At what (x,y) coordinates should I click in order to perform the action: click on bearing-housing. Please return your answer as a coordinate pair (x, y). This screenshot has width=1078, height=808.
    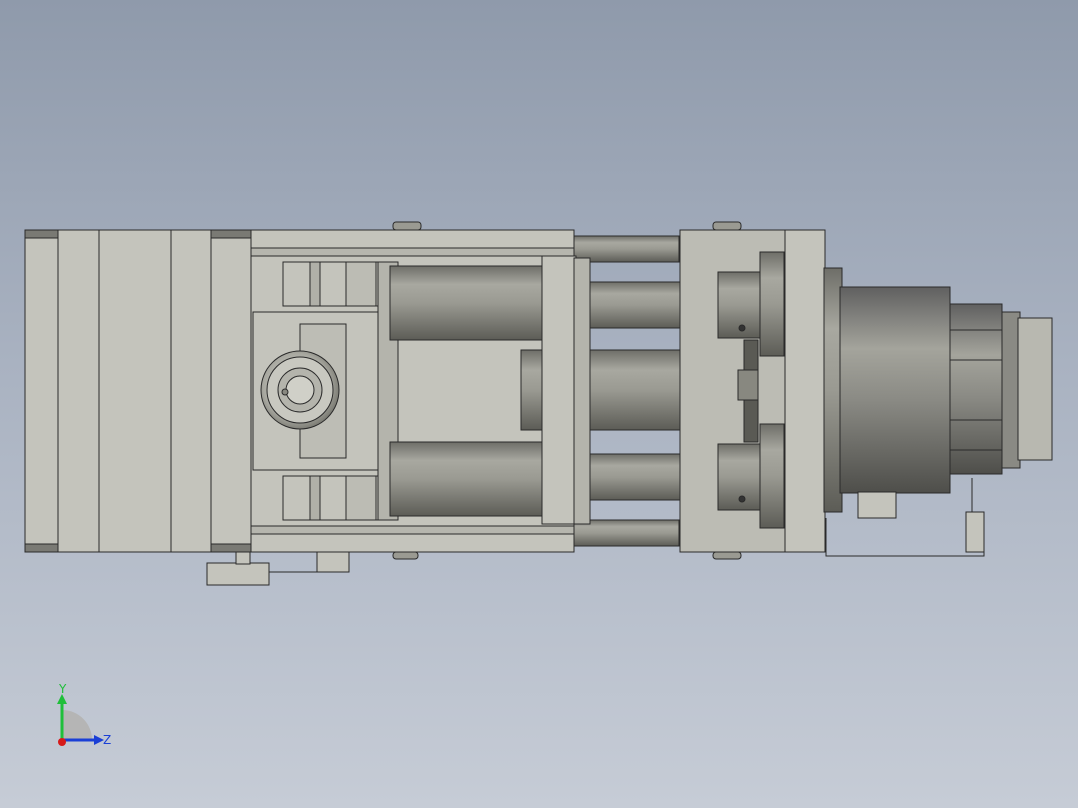
    Looking at the image, I should click on (300, 390).